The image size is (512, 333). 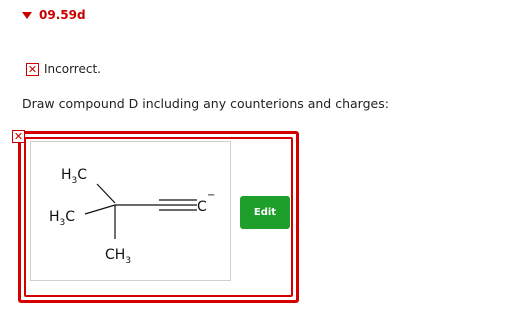 I want to click on bond-left, so click(x=100, y=209).